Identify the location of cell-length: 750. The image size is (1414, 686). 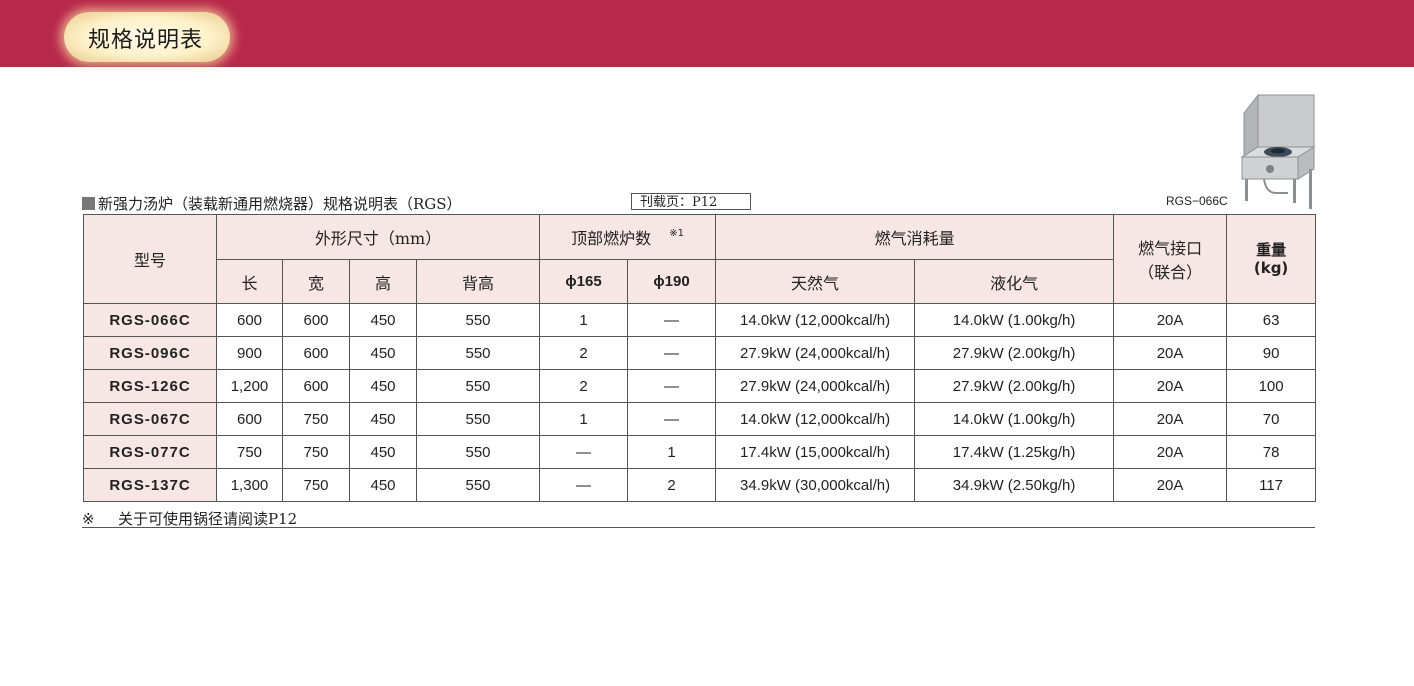
(249, 452).